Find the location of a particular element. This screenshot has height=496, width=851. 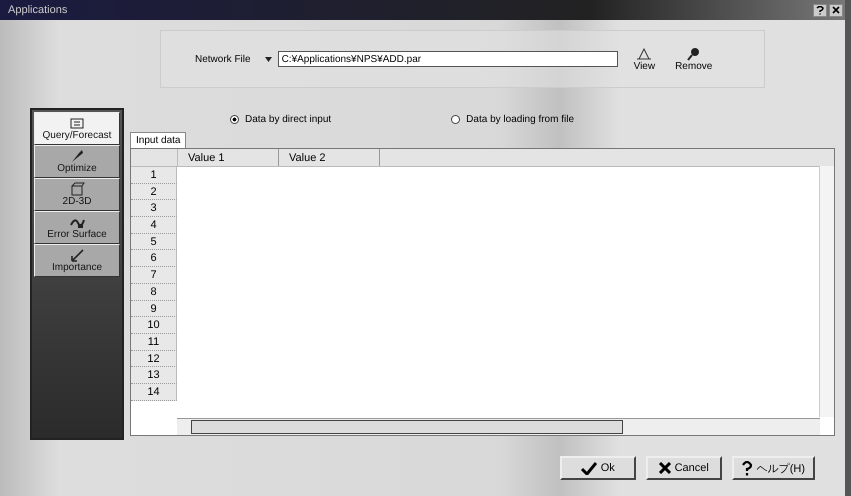

table-icon is located at coordinates (77, 123).